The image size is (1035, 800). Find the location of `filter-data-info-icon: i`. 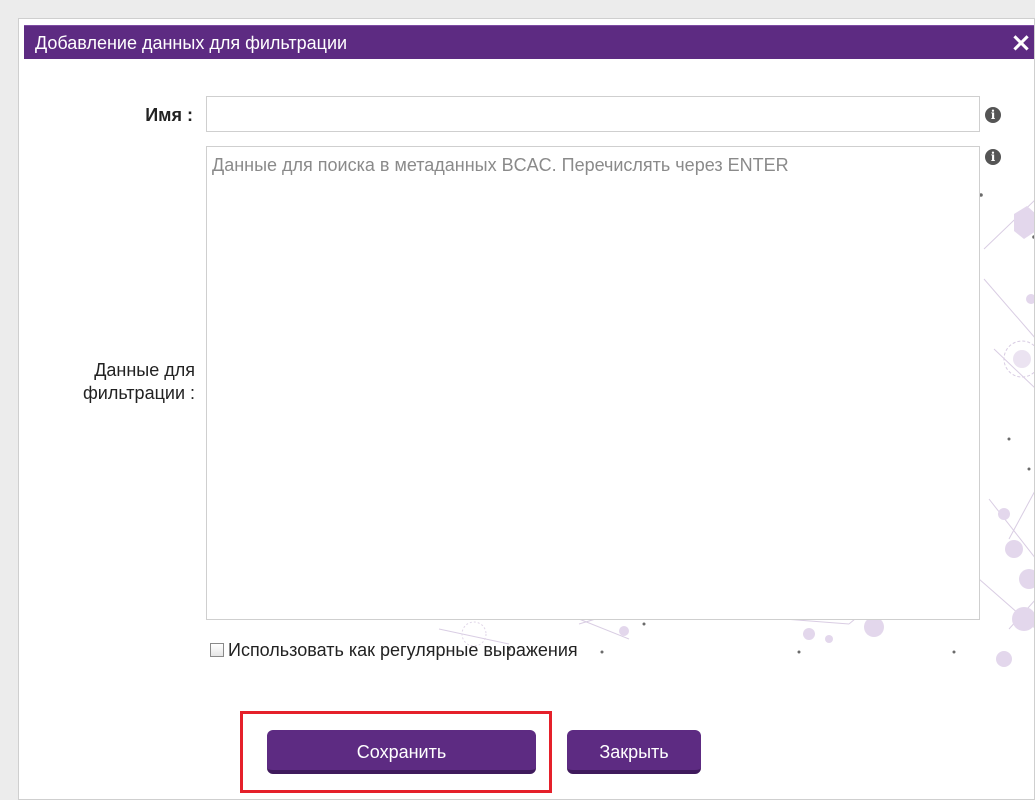

filter-data-info-icon: i is located at coordinates (993, 157).